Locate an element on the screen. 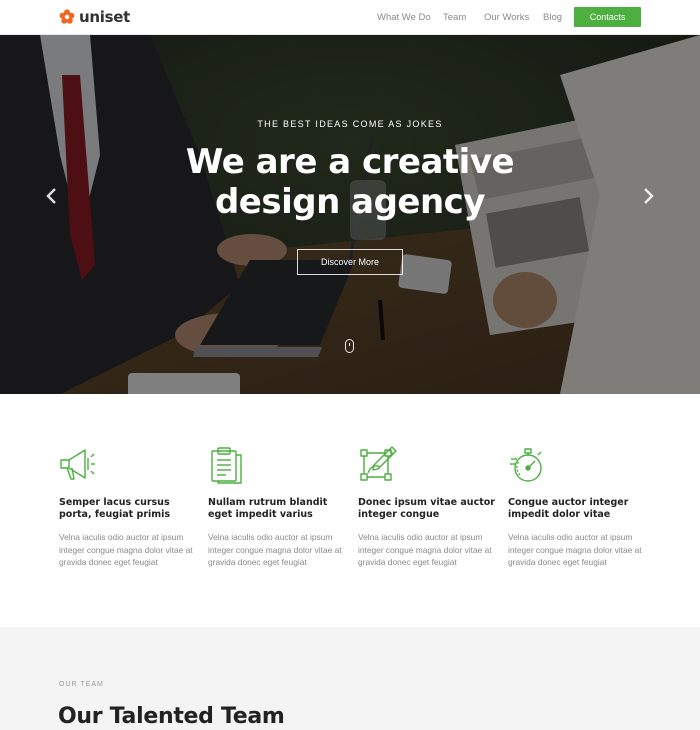 The height and width of the screenshot is (730, 700). clipboard-icon is located at coordinates (226, 465).